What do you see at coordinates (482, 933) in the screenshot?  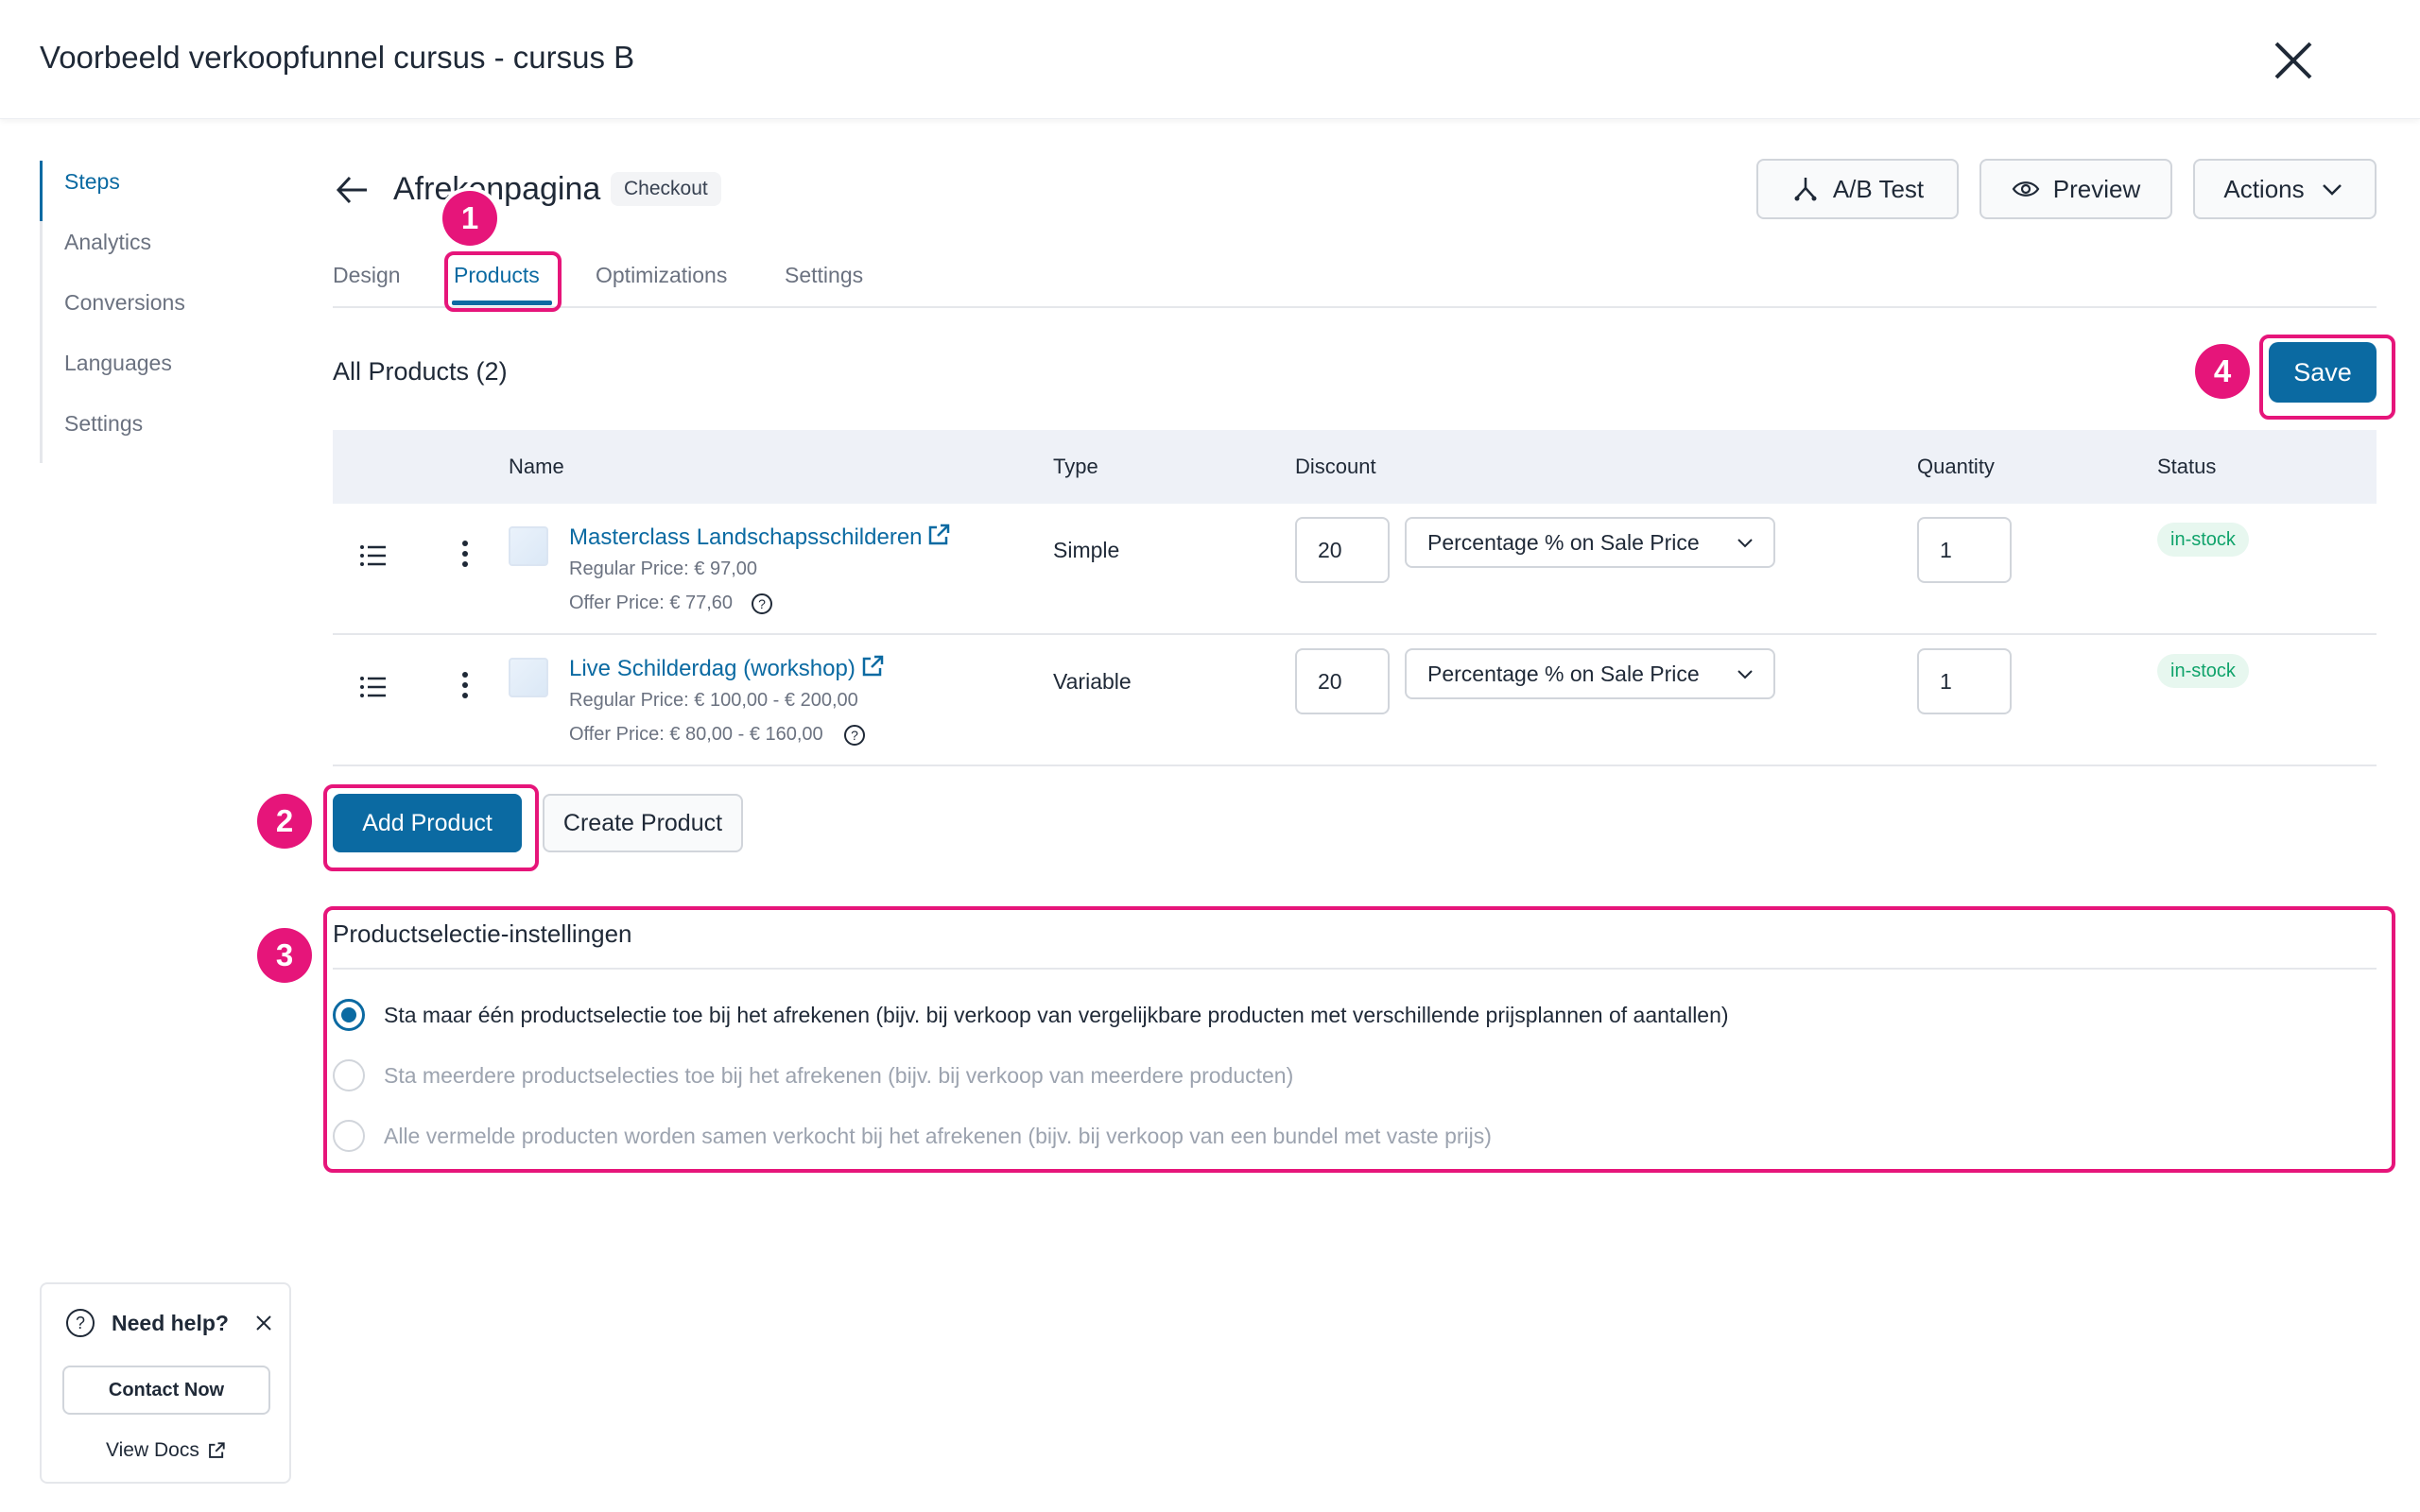 I see `selection-settings-title: Productselectie-instellingen` at bounding box center [482, 933].